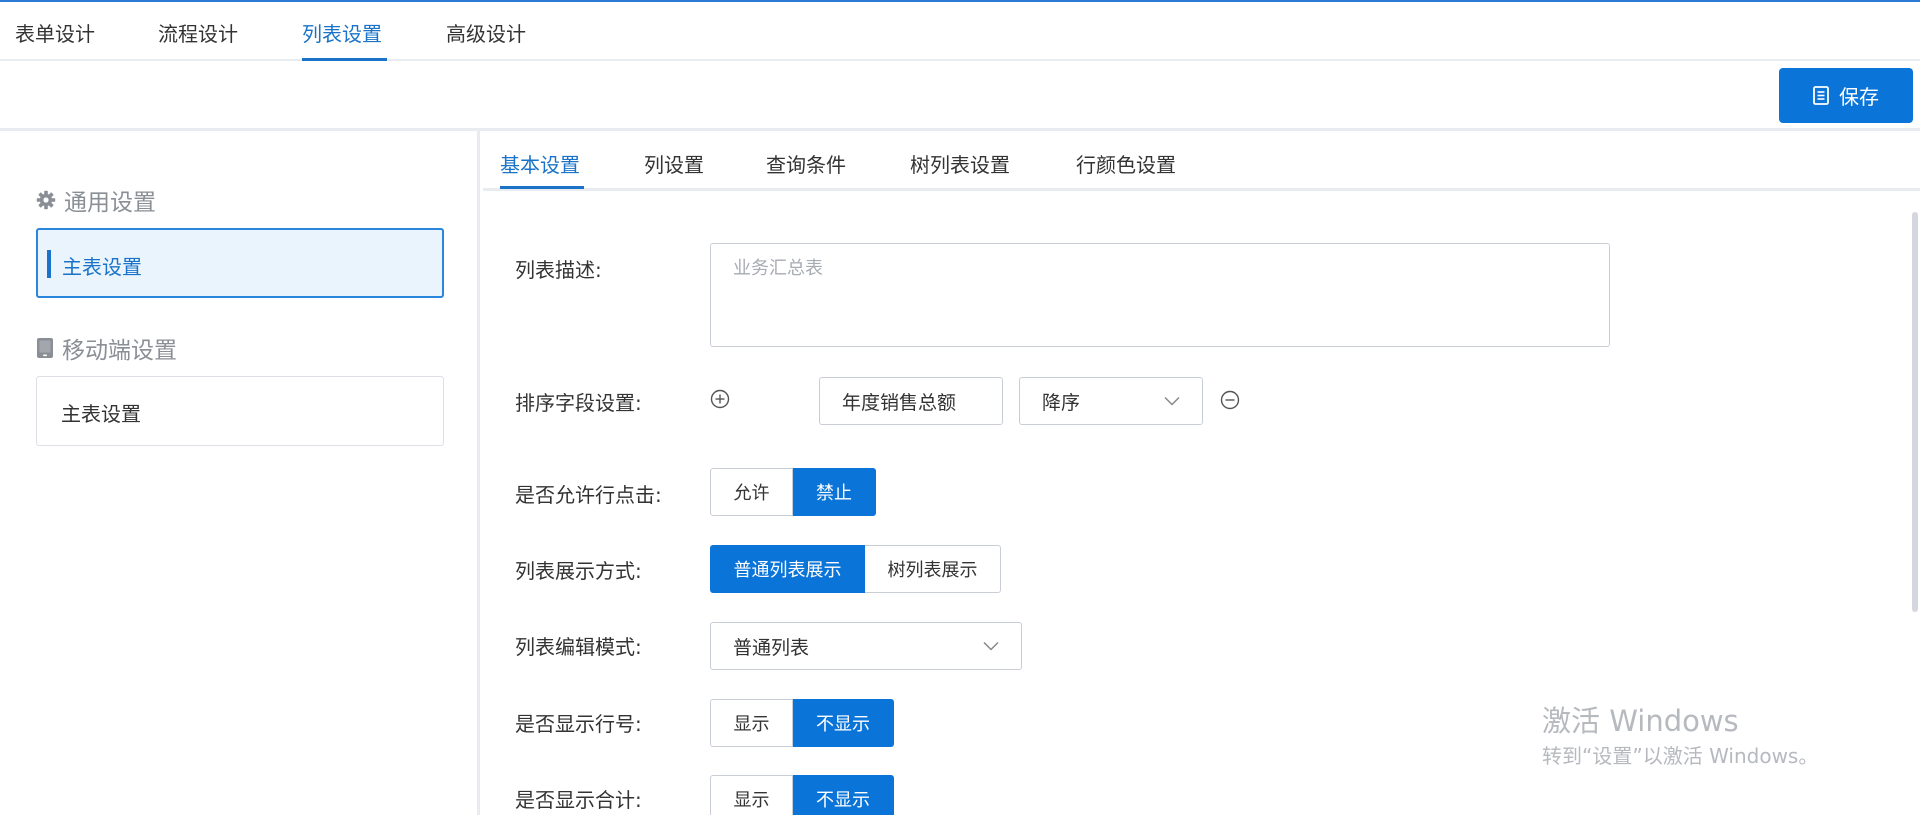 The image size is (1920, 815). I want to click on row-number-hide-button: 不显示, so click(843, 723).